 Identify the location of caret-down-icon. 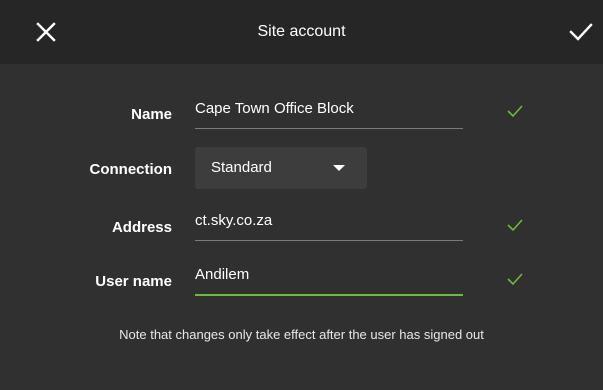
(339, 168).